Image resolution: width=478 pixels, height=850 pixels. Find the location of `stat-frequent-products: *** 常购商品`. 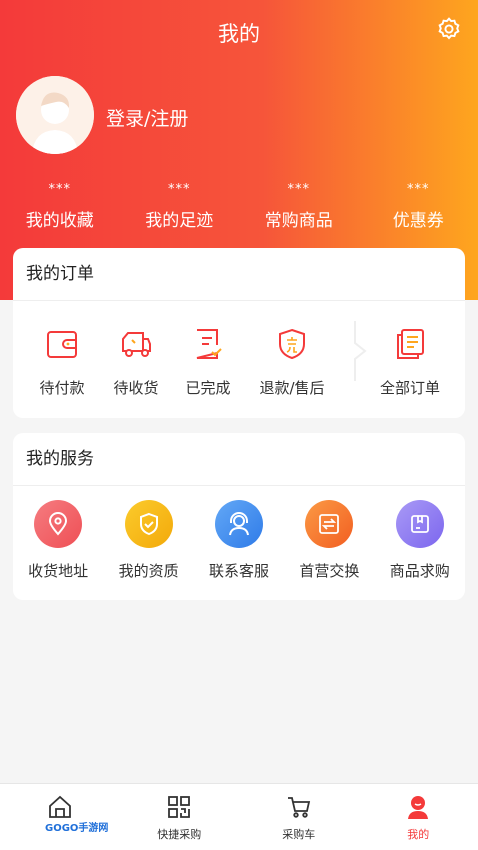

stat-frequent-products: *** 常购商品 is located at coordinates (299, 206).